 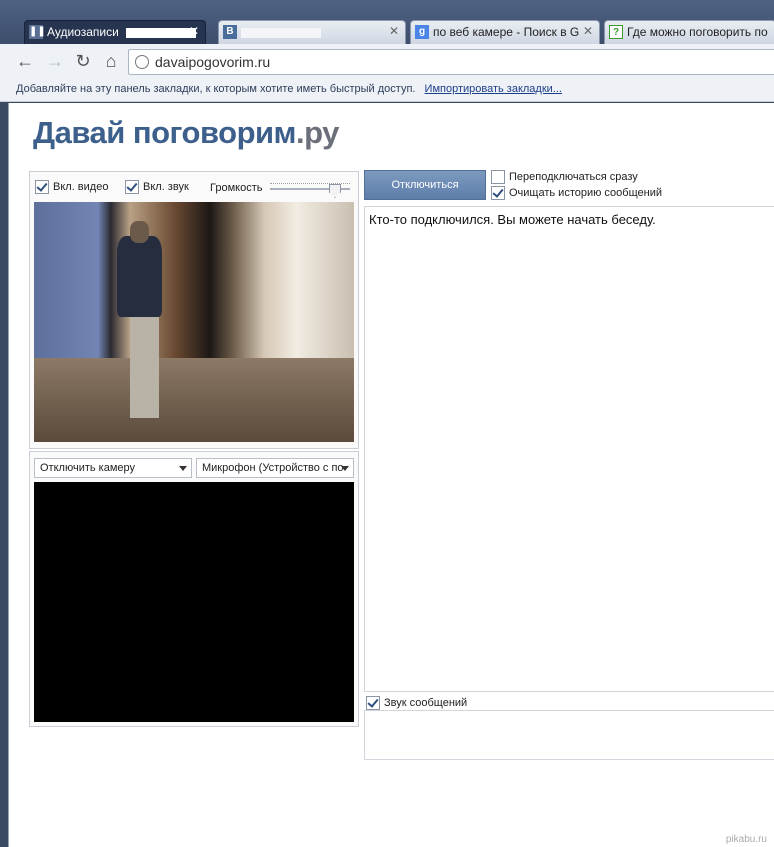 I want to click on microphone-select-value: Микрофон (Устройство с по, so click(x=273, y=468).